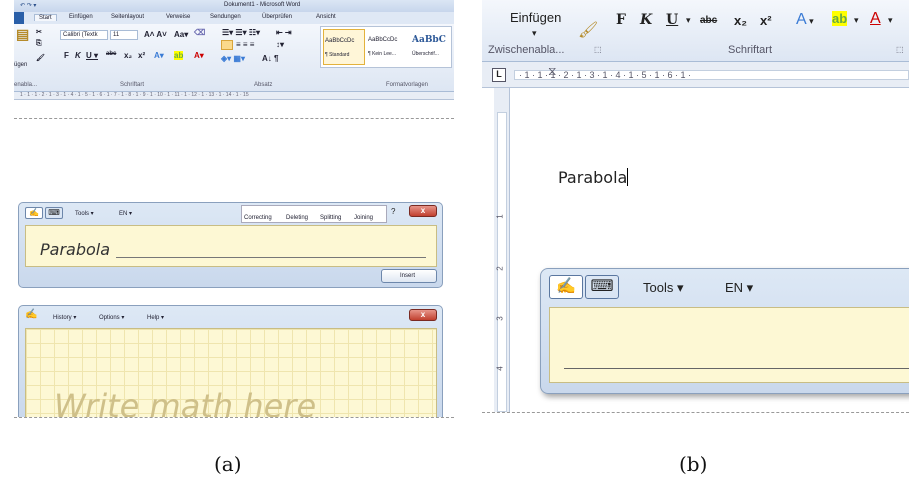  What do you see at coordinates (695, 416) in the screenshot?
I see `torn-edge-b` at bounding box center [695, 416].